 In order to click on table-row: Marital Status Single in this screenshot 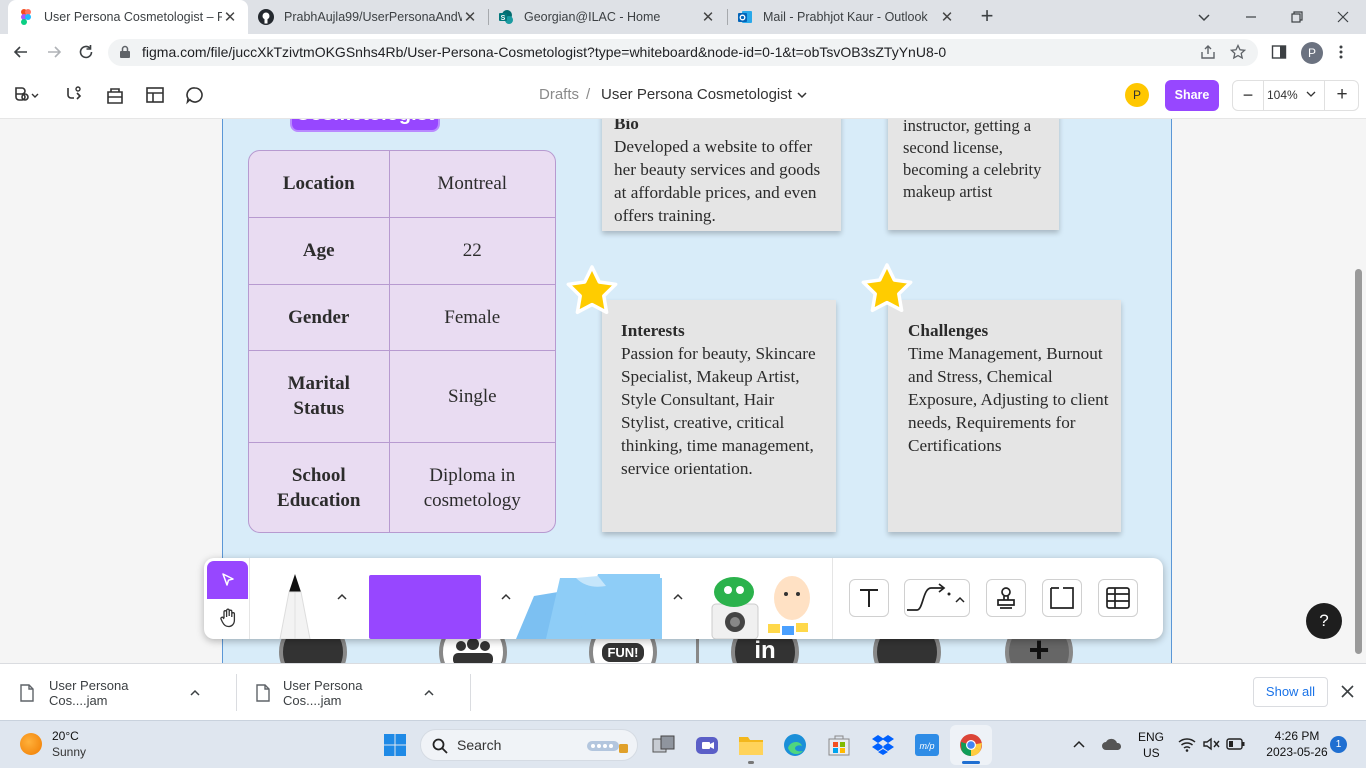, I will do `click(402, 396)`.